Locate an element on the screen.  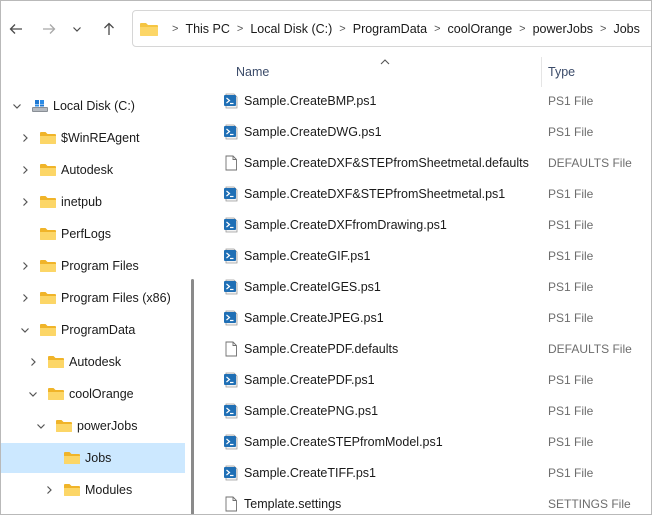
file-row: Sample.CreateTIFF.ps1 PS1 File is located at coordinates (426, 473).